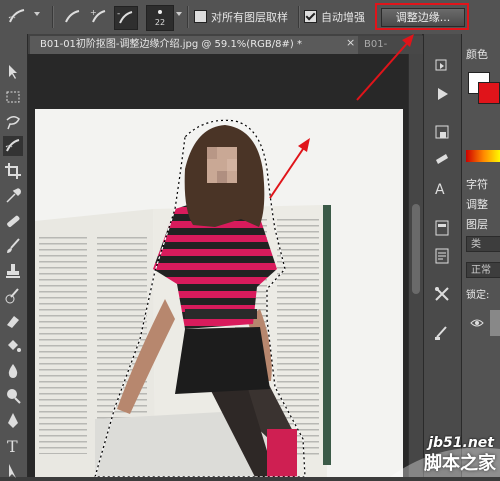 Image resolution: width=500 pixels, height=481 pixels. I want to click on panel-icon-column: A, so click(442, 255).